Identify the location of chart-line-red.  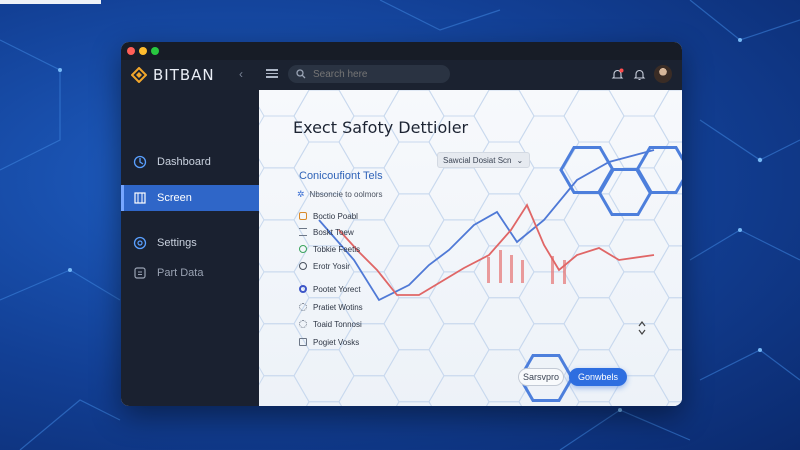
(496, 249).